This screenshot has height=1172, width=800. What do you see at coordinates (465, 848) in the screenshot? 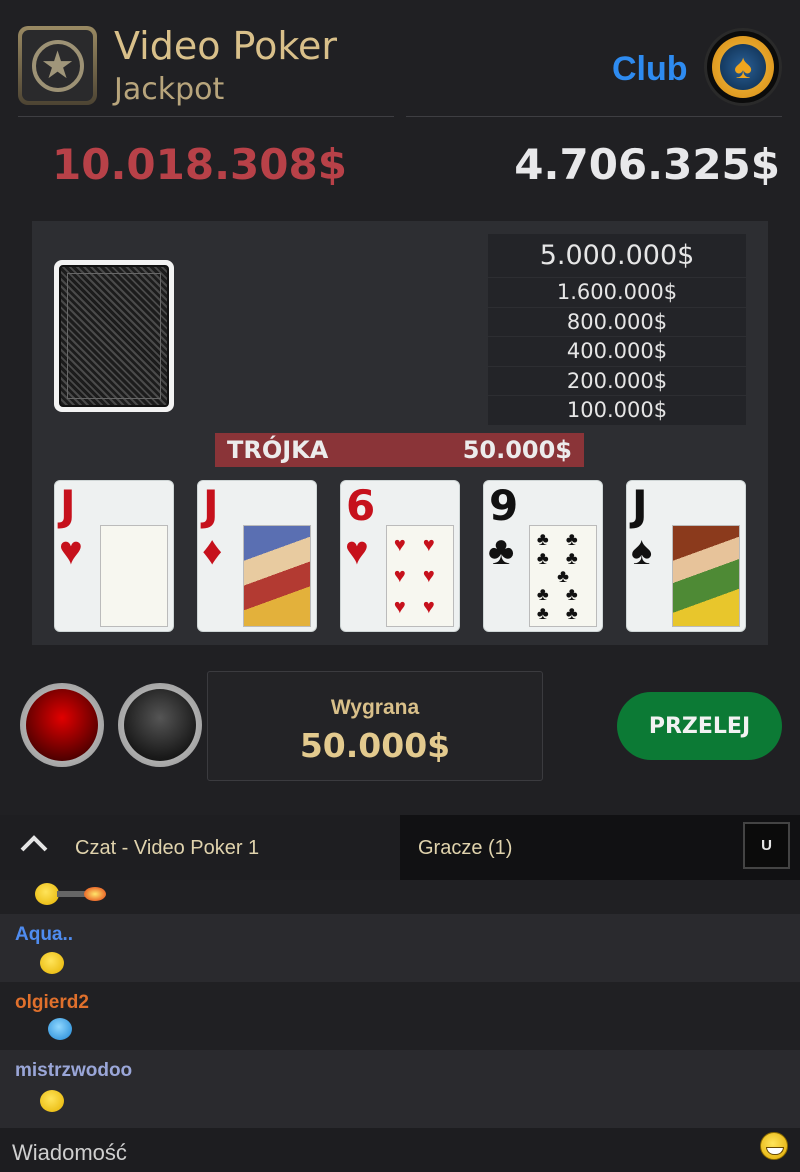
I see `tab-players: Gracze (1)` at bounding box center [465, 848].